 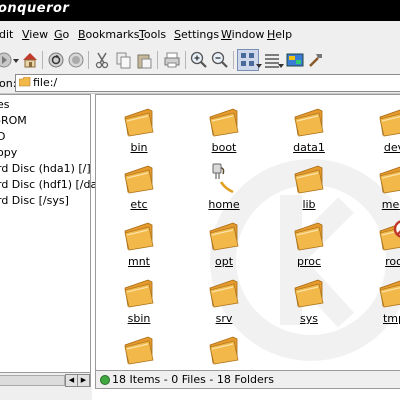 I want to click on folder-name: roo, so click(x=392, y=261).